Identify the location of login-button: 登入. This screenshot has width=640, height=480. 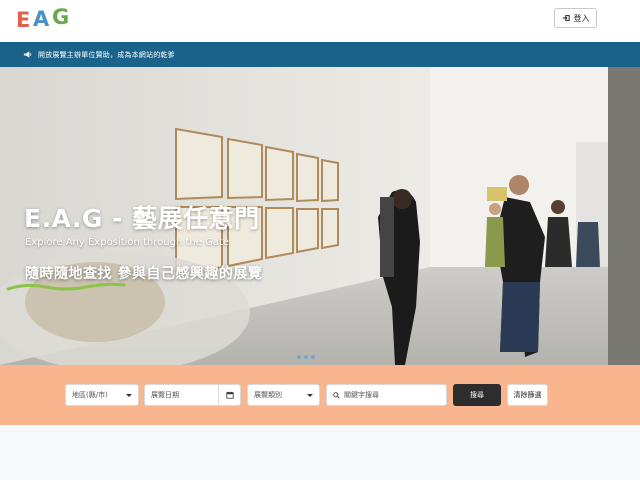
(575, 18).